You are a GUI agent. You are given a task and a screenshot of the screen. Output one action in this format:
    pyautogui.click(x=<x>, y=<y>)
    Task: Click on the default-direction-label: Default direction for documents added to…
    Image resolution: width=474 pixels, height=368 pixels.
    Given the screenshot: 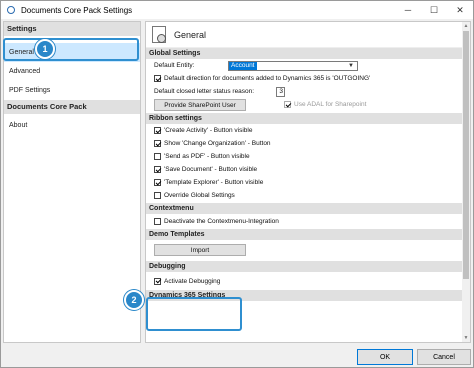 What is the action you would take?
    pyautogui.click(x=267, y=78)
    